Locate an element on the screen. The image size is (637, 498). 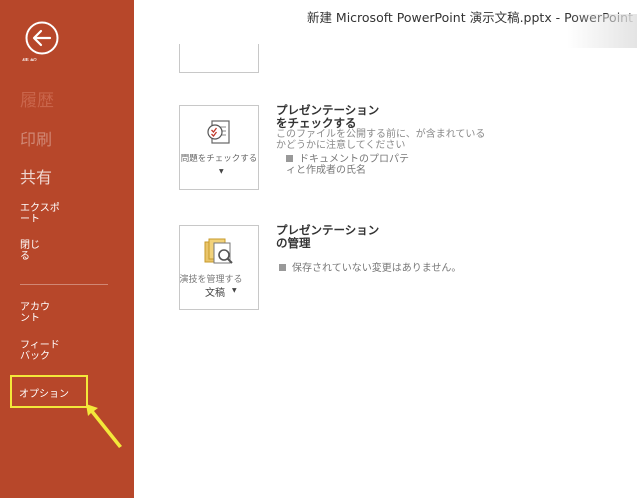
manage-presentation-tile: 演技を管理する 文稿 ▼ is located at coordinates (219, 267).